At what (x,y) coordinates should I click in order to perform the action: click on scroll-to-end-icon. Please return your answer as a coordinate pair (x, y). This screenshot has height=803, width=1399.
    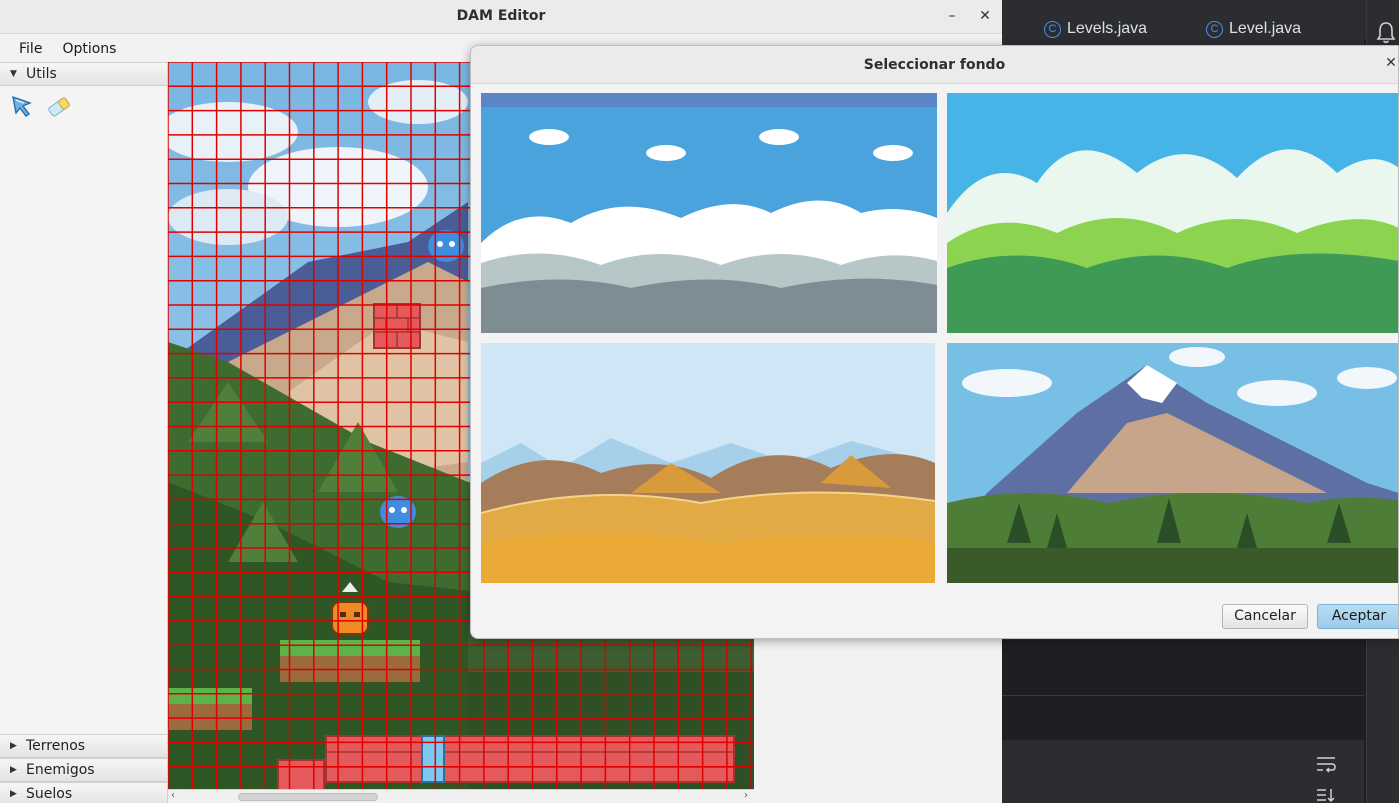
    Looking at the image, I should click on (1326, 795).